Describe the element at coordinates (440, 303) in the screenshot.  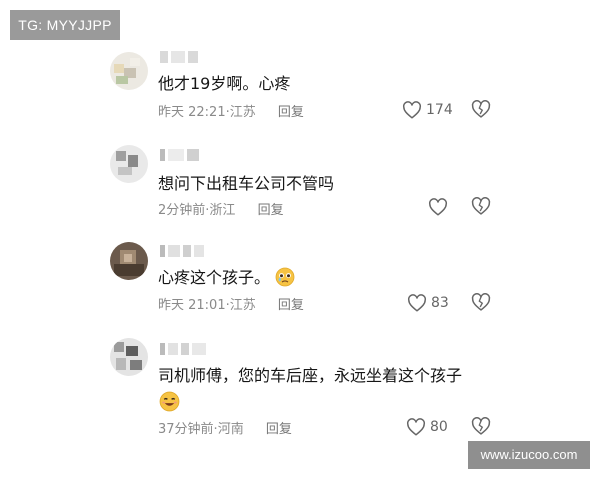
I see `like-count: 83` at that location.